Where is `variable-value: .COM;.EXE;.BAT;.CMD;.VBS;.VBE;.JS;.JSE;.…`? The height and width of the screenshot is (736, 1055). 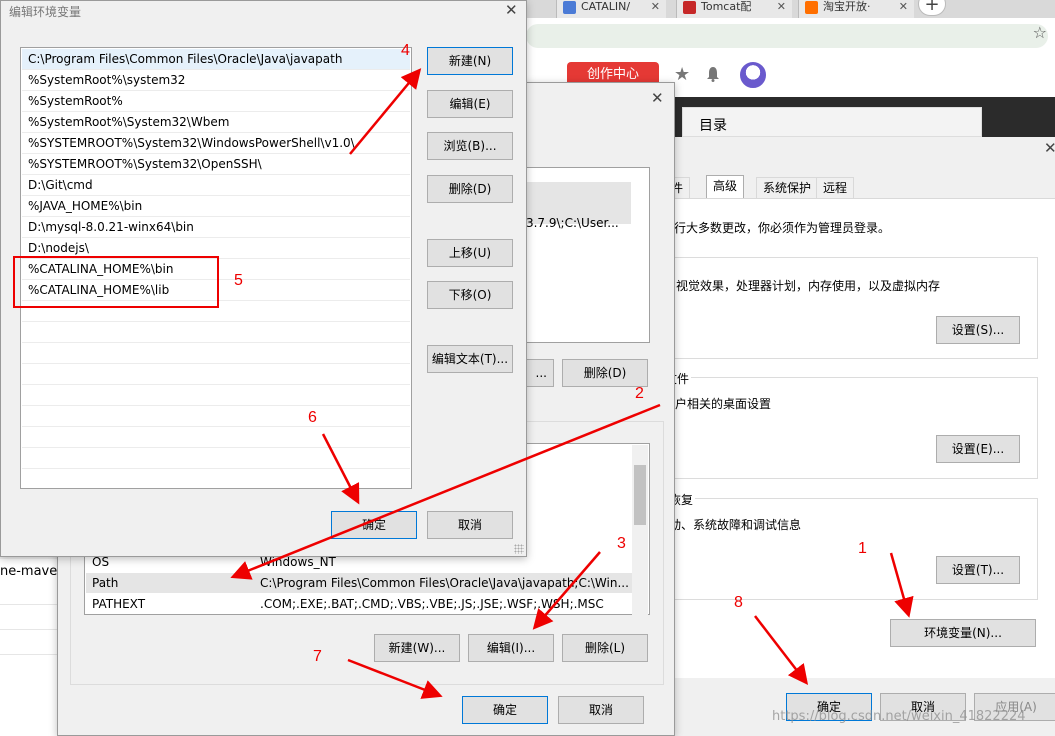 variable-value: .COM;.EXE;.BAT;.CMD;.VBS;.VBE;.JS;.JSE;.… is located at coordinates (432, 604).